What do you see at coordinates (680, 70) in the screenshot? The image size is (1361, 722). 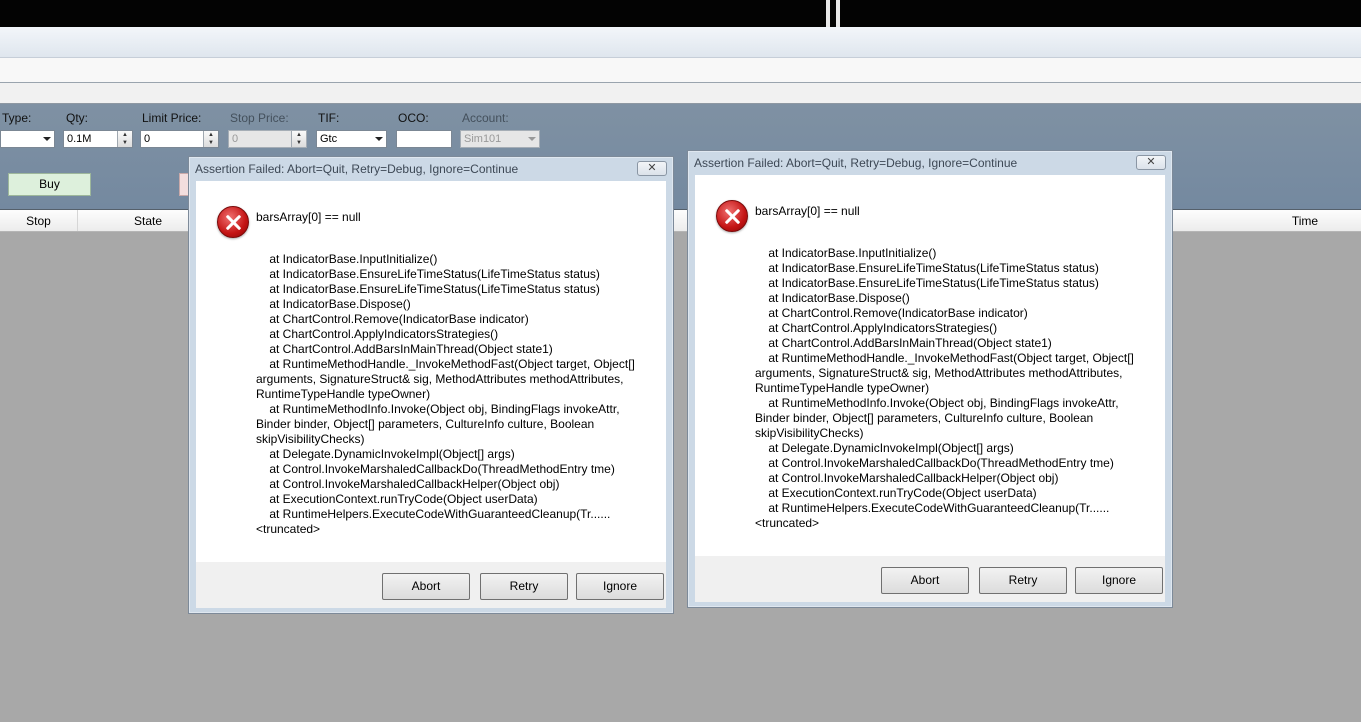 I see `chart-tab-strip` at bounding box center [680, 70].